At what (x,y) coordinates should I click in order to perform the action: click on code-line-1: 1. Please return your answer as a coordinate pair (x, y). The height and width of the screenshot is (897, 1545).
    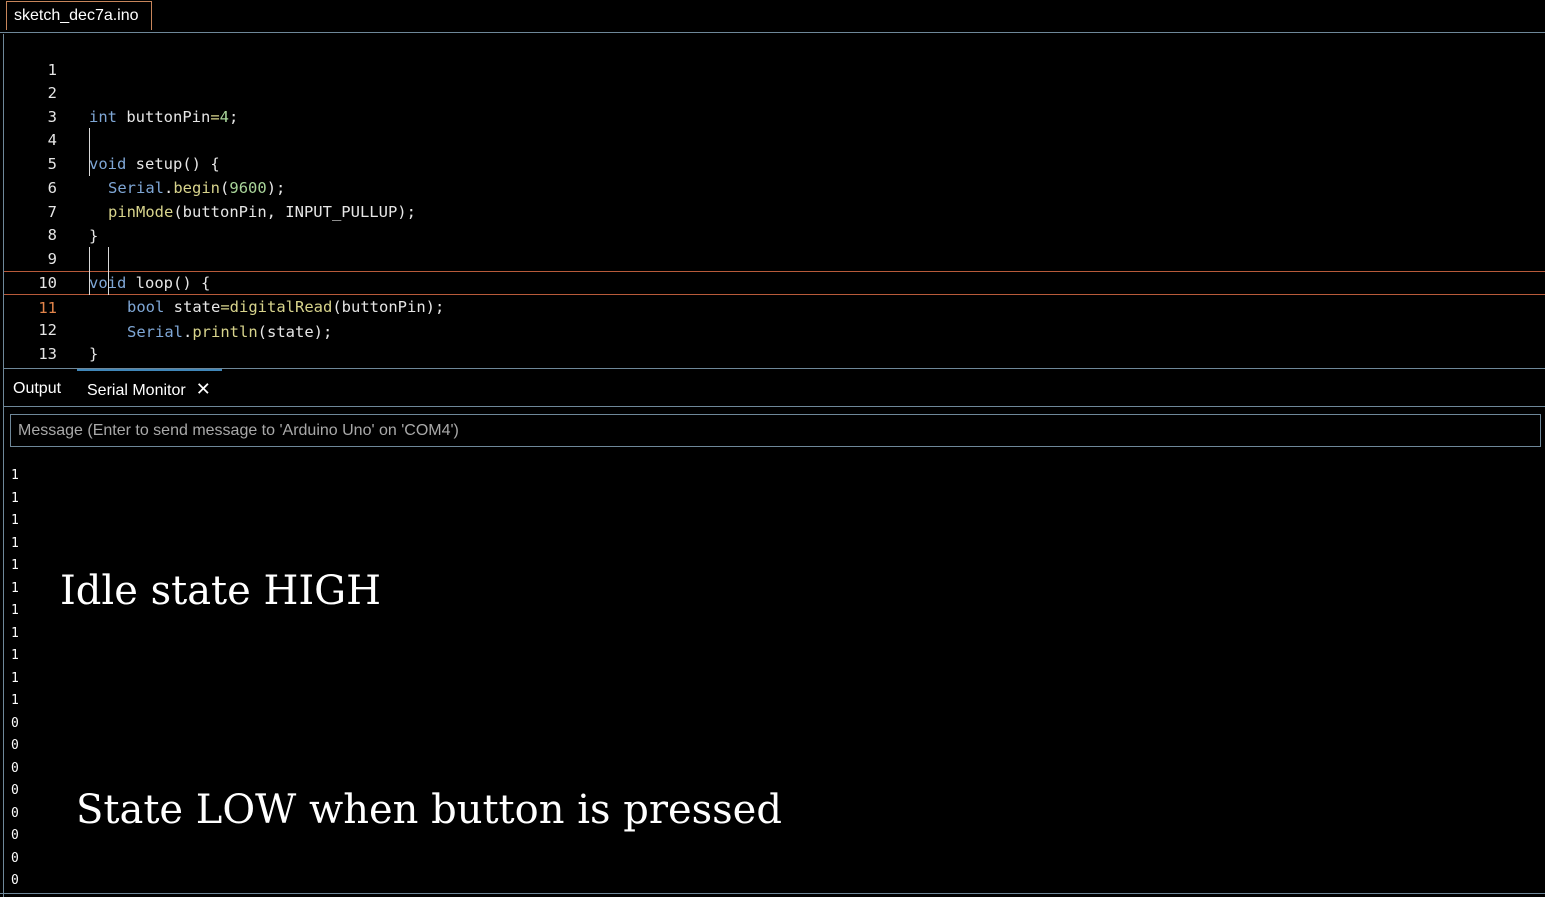
    Looking at the image, I should click on (774, 56).